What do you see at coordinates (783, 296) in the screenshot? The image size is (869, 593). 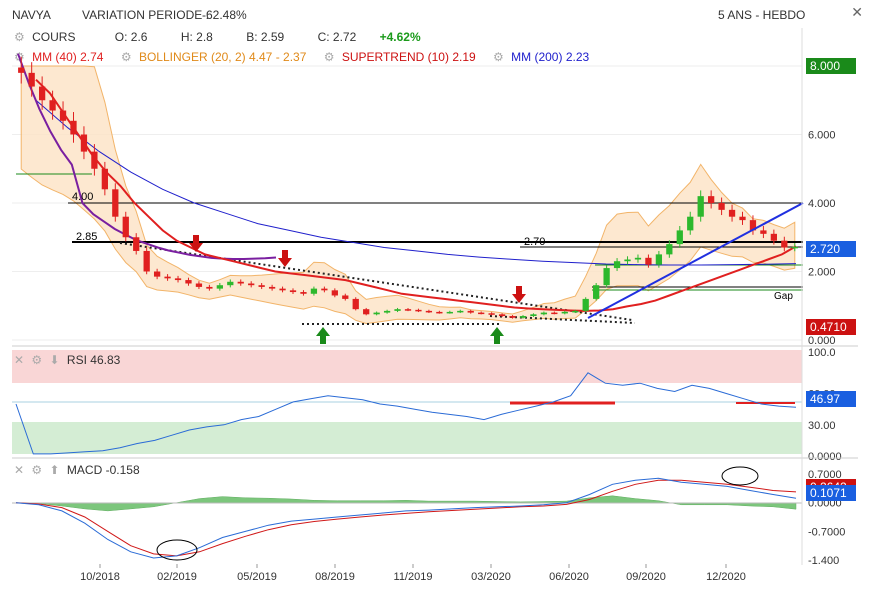 I see `annotation-gap: Gap` at bounding box center [783, 296].